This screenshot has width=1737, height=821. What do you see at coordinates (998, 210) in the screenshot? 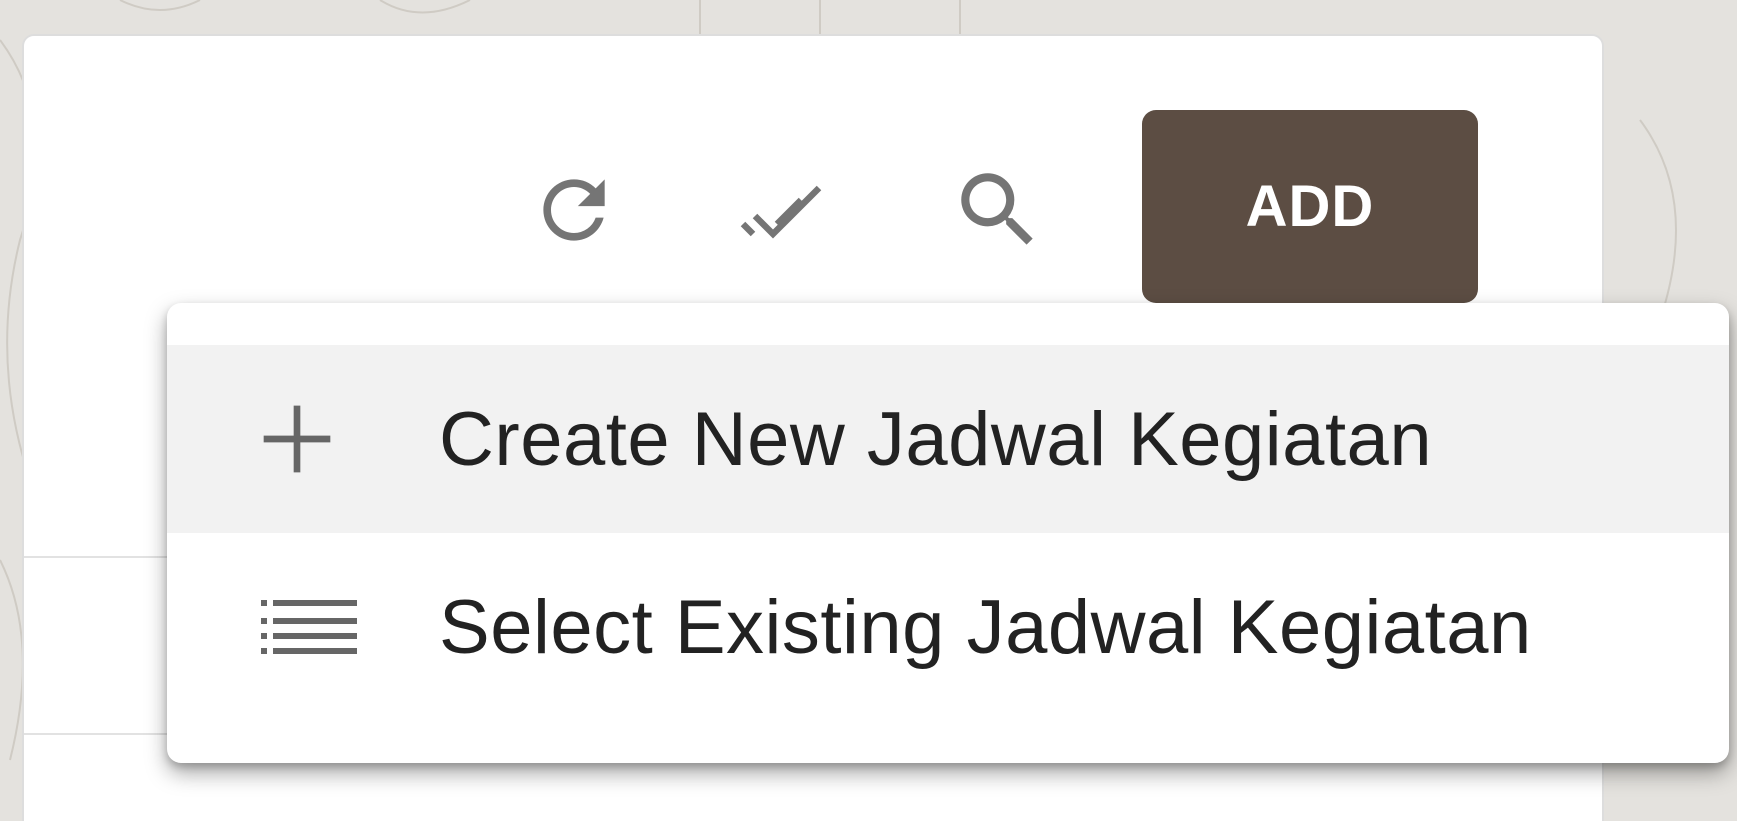
I see `search-icon` at bounding box center [998, 210].